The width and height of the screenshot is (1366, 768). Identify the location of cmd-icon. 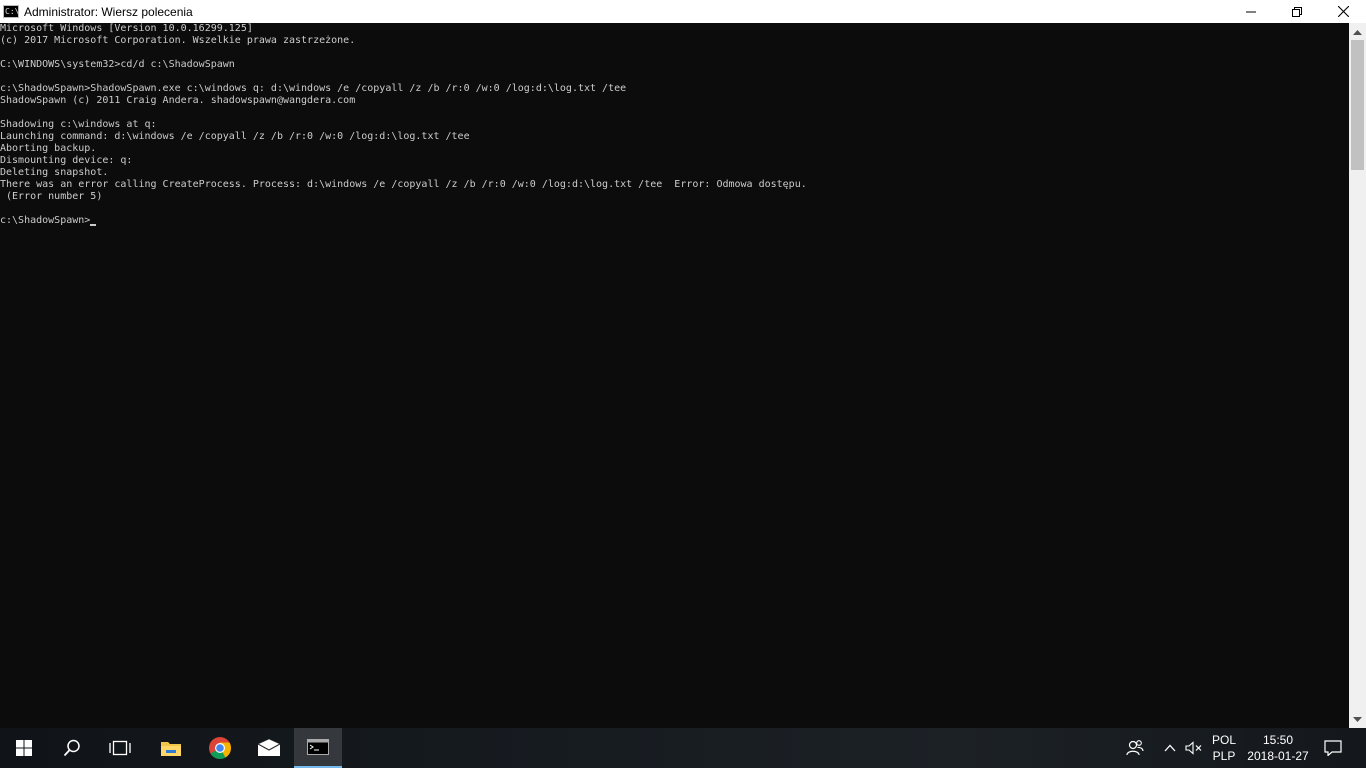
(318, 747).